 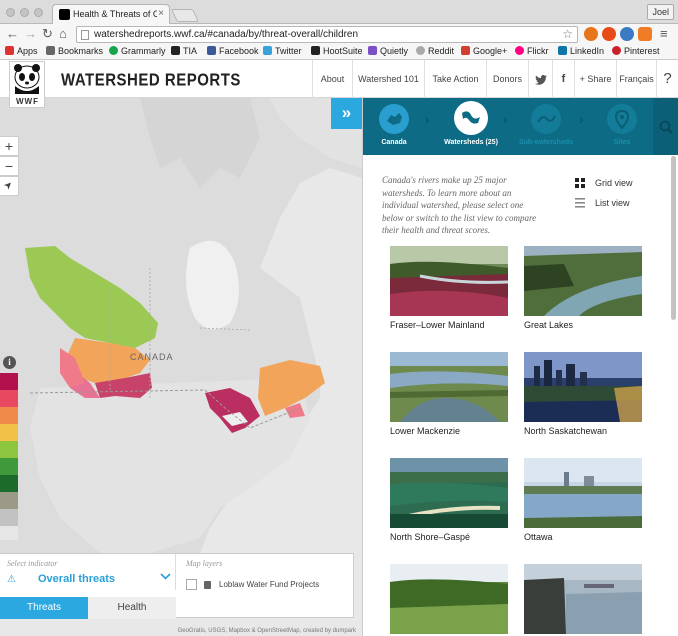 I want to click on watershed-card: North Shore–Gaspé, so click(x=449, y=503).